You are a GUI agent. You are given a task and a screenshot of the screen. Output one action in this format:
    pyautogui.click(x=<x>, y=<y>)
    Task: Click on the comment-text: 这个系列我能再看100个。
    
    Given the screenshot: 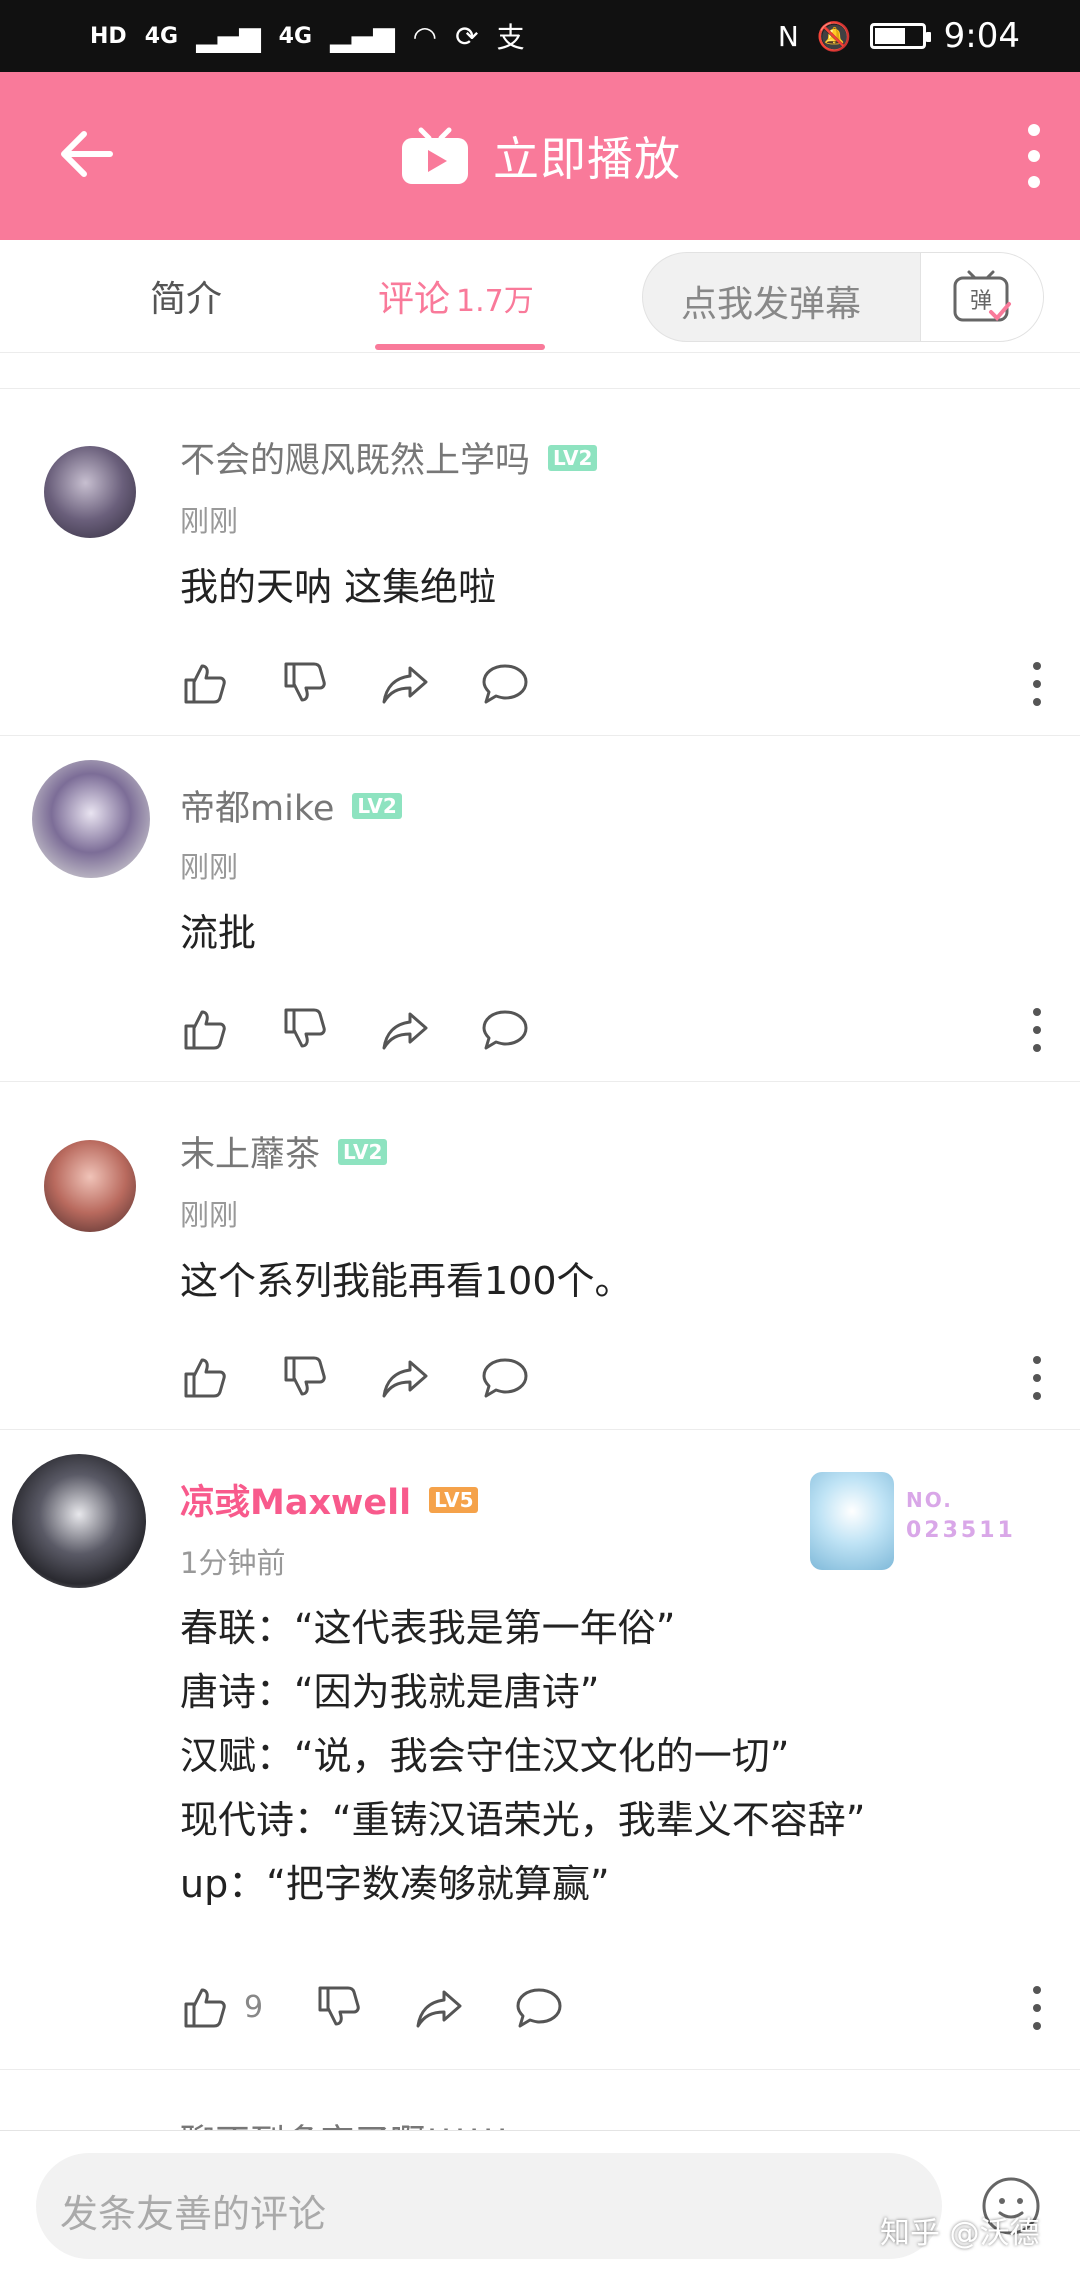 What is the action you would take?
    pyautogui.click(x=406, y=1281)
    